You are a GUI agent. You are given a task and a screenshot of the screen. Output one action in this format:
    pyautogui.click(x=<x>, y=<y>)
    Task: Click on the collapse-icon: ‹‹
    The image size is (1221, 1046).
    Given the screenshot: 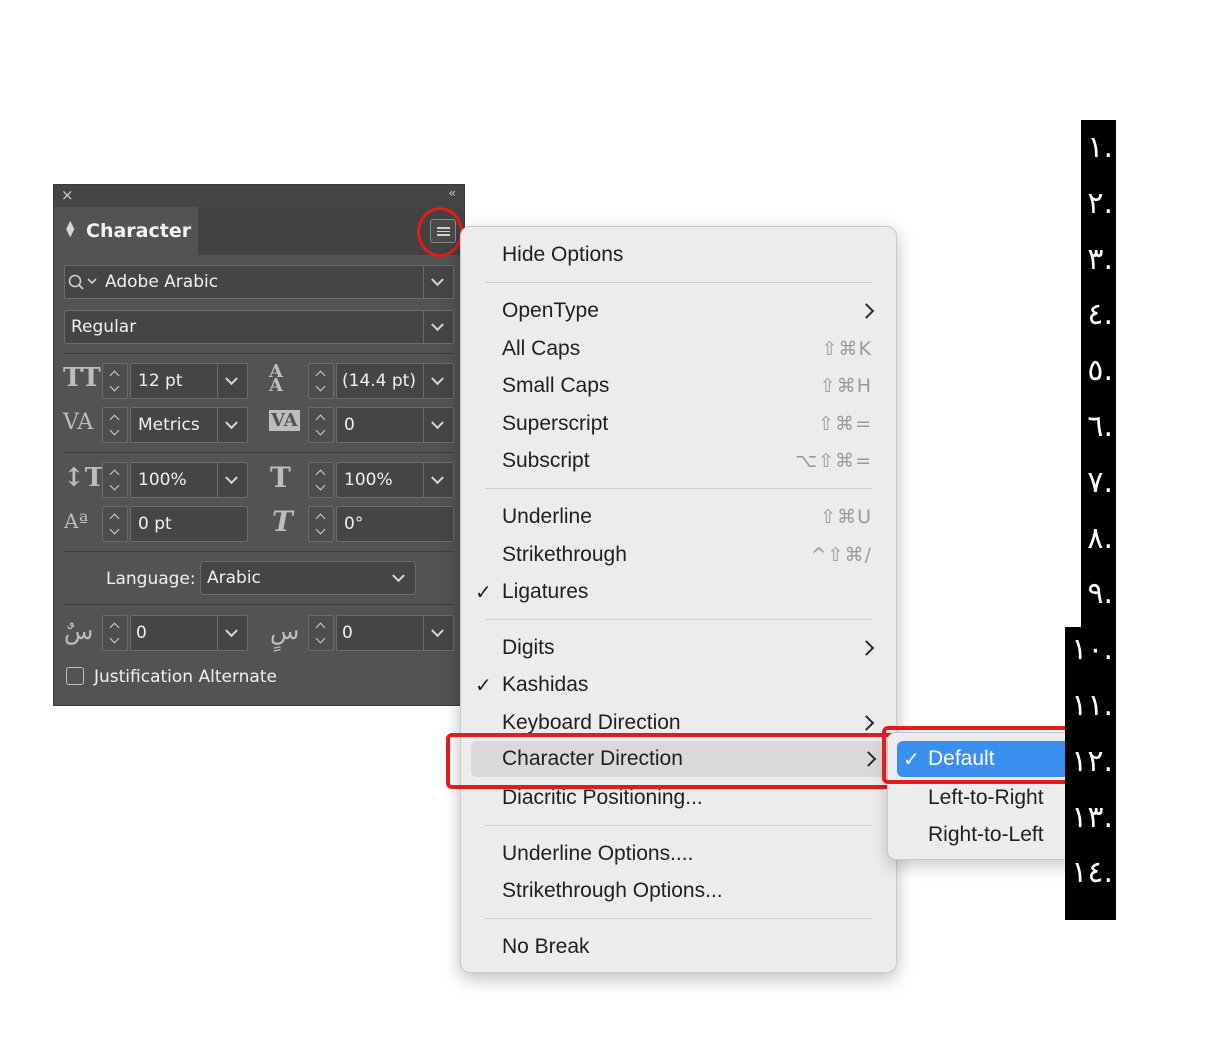 What is the action you would take?
    pyautogui.click(x=451, y=193)
    